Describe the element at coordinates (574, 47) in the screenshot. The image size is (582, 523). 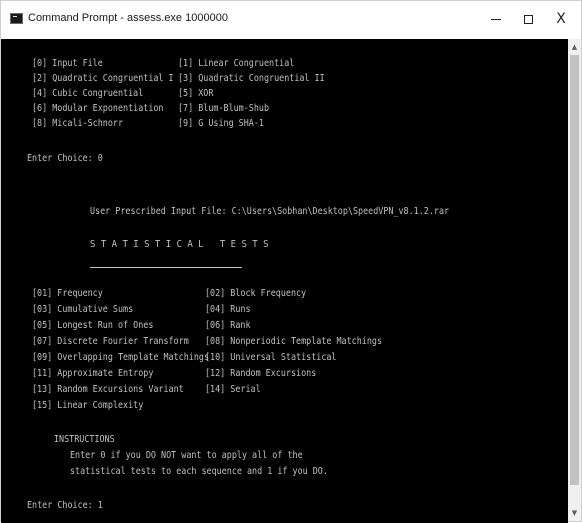
I see `scroll-up-arrow-icon: ▲` at that location.